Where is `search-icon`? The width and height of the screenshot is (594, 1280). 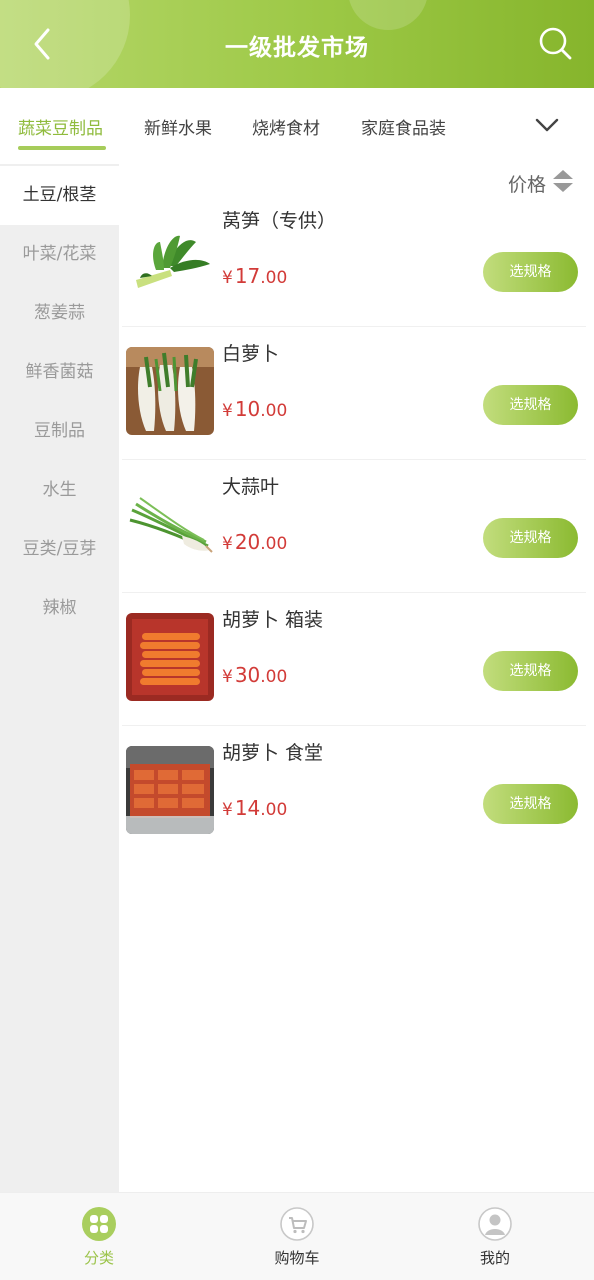 search-icon is located at coordinates (556, 44).